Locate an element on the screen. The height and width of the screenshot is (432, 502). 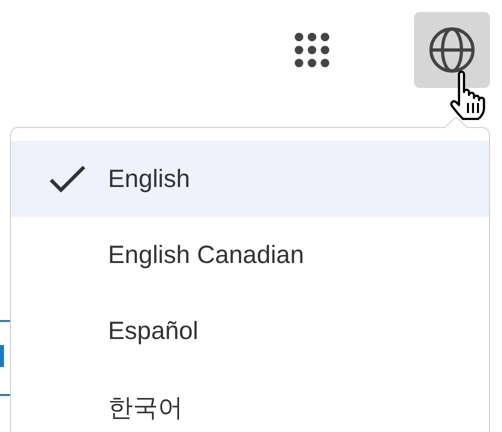
checkmark-icon is located at coordinates (68, 179).